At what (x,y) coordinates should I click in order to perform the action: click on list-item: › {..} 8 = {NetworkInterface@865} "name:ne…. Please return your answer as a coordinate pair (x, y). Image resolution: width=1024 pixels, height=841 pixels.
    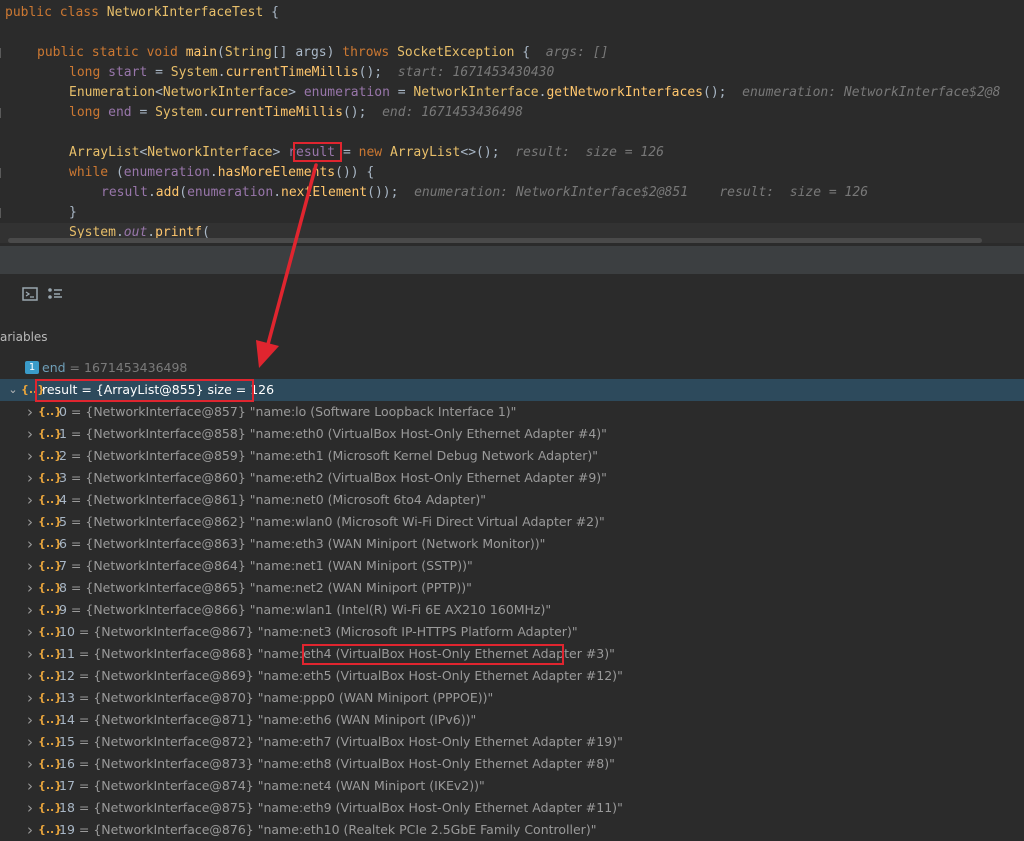
    Looking at the image, I should click on (512, 588).